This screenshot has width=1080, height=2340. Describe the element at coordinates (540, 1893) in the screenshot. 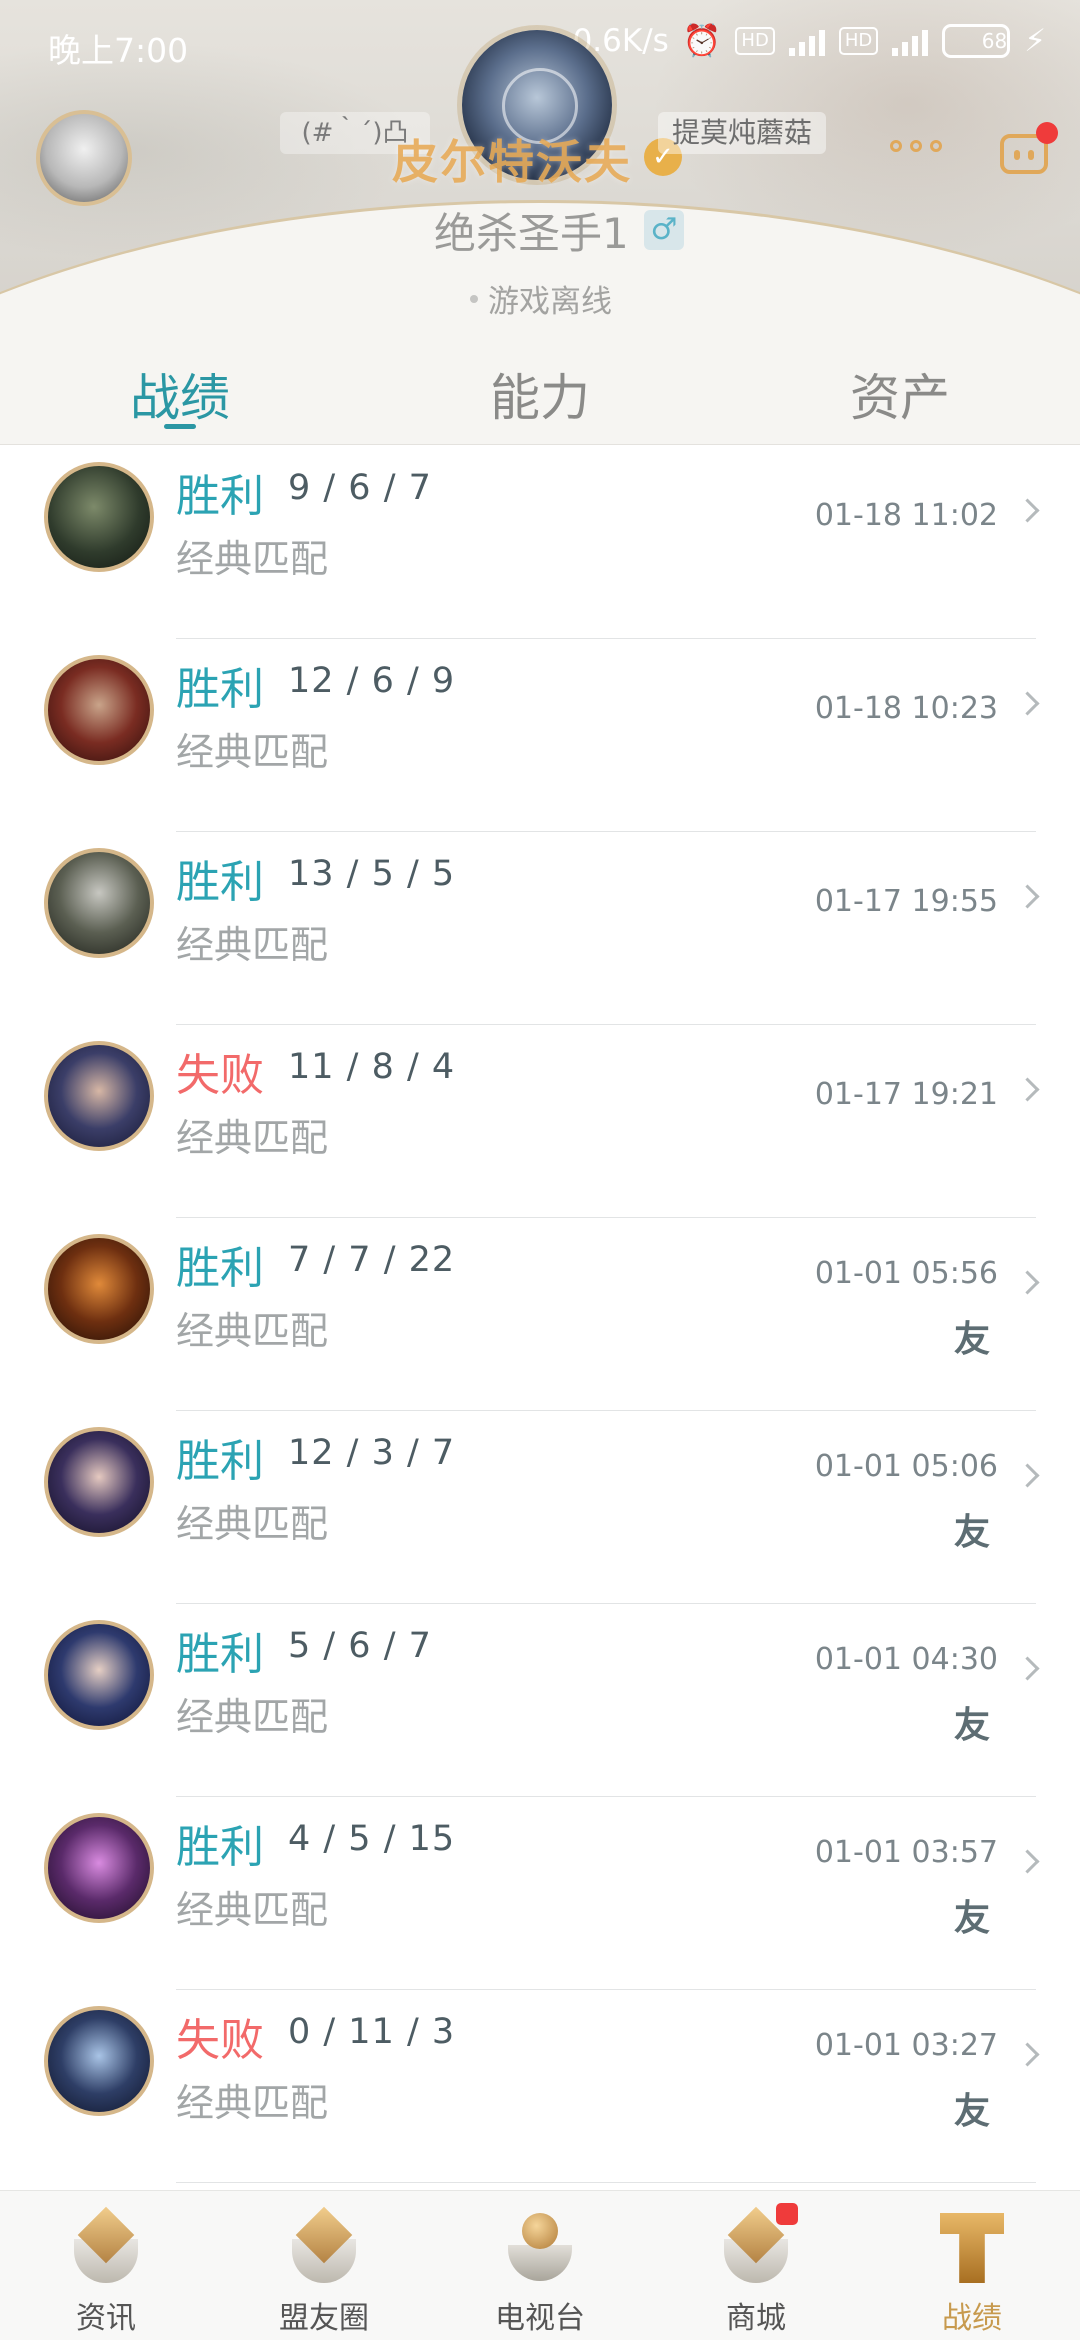

I see `match-row: 胜利 4 / 5 / 15 经典匹配 01-01 03:57 友` at that location.